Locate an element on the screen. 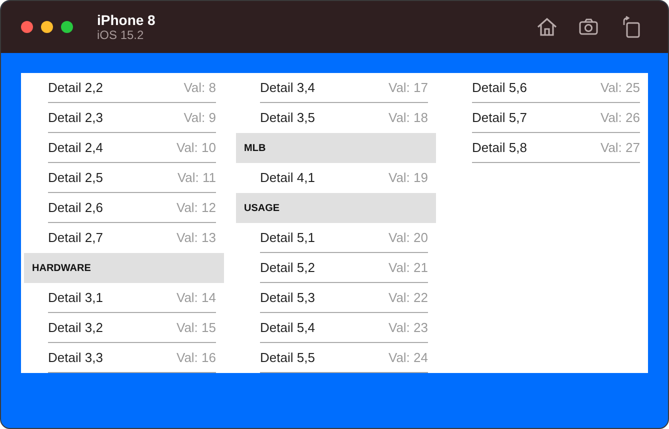 Image resolution: width=669 pixels, height=429 pixels. list-row: Detail 2,7 Val: 13 is located at coordinates (132, 238).